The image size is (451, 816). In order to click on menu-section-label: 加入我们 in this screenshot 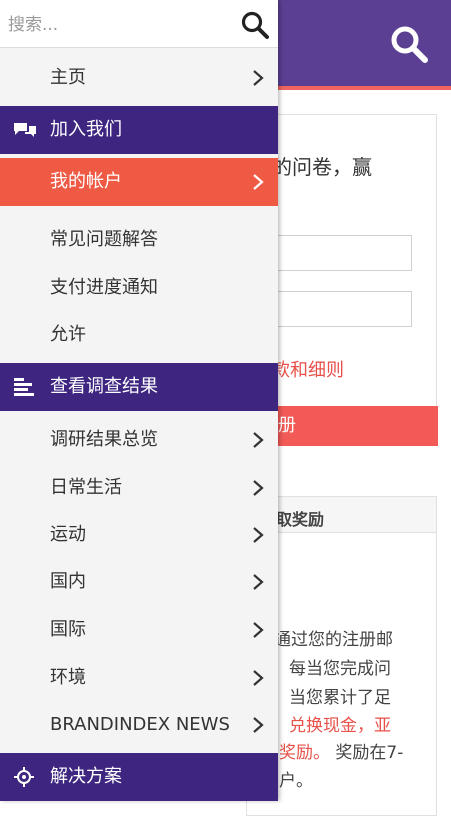, I will do `click(86, 129)`.